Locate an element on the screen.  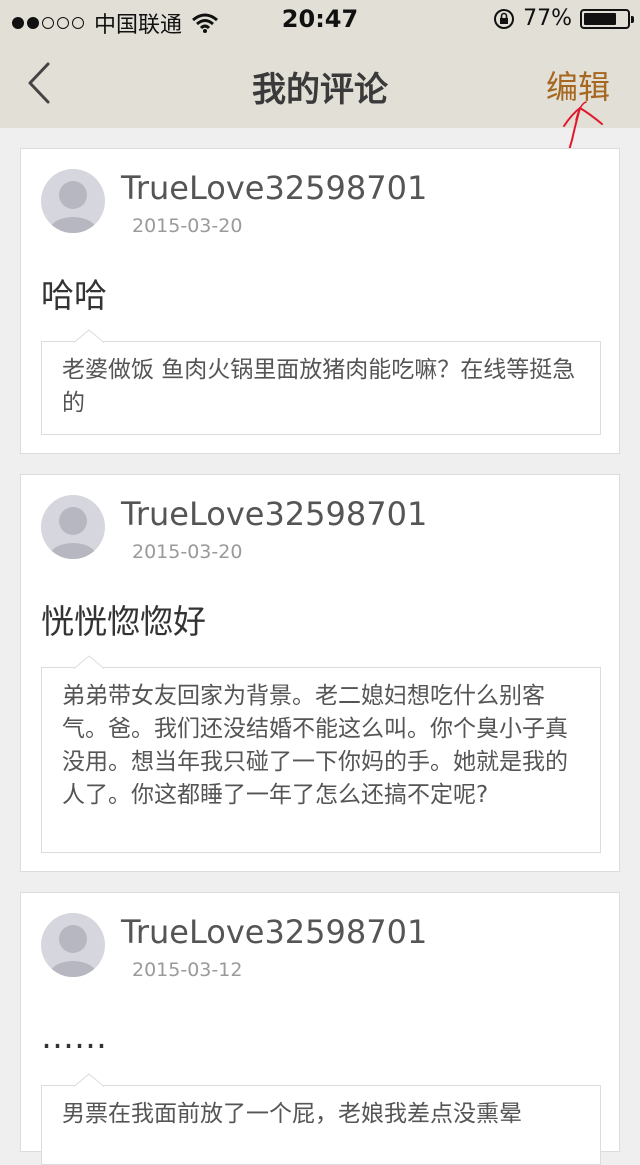
page-title: 我的评论 is located at coordinates (320, 90).